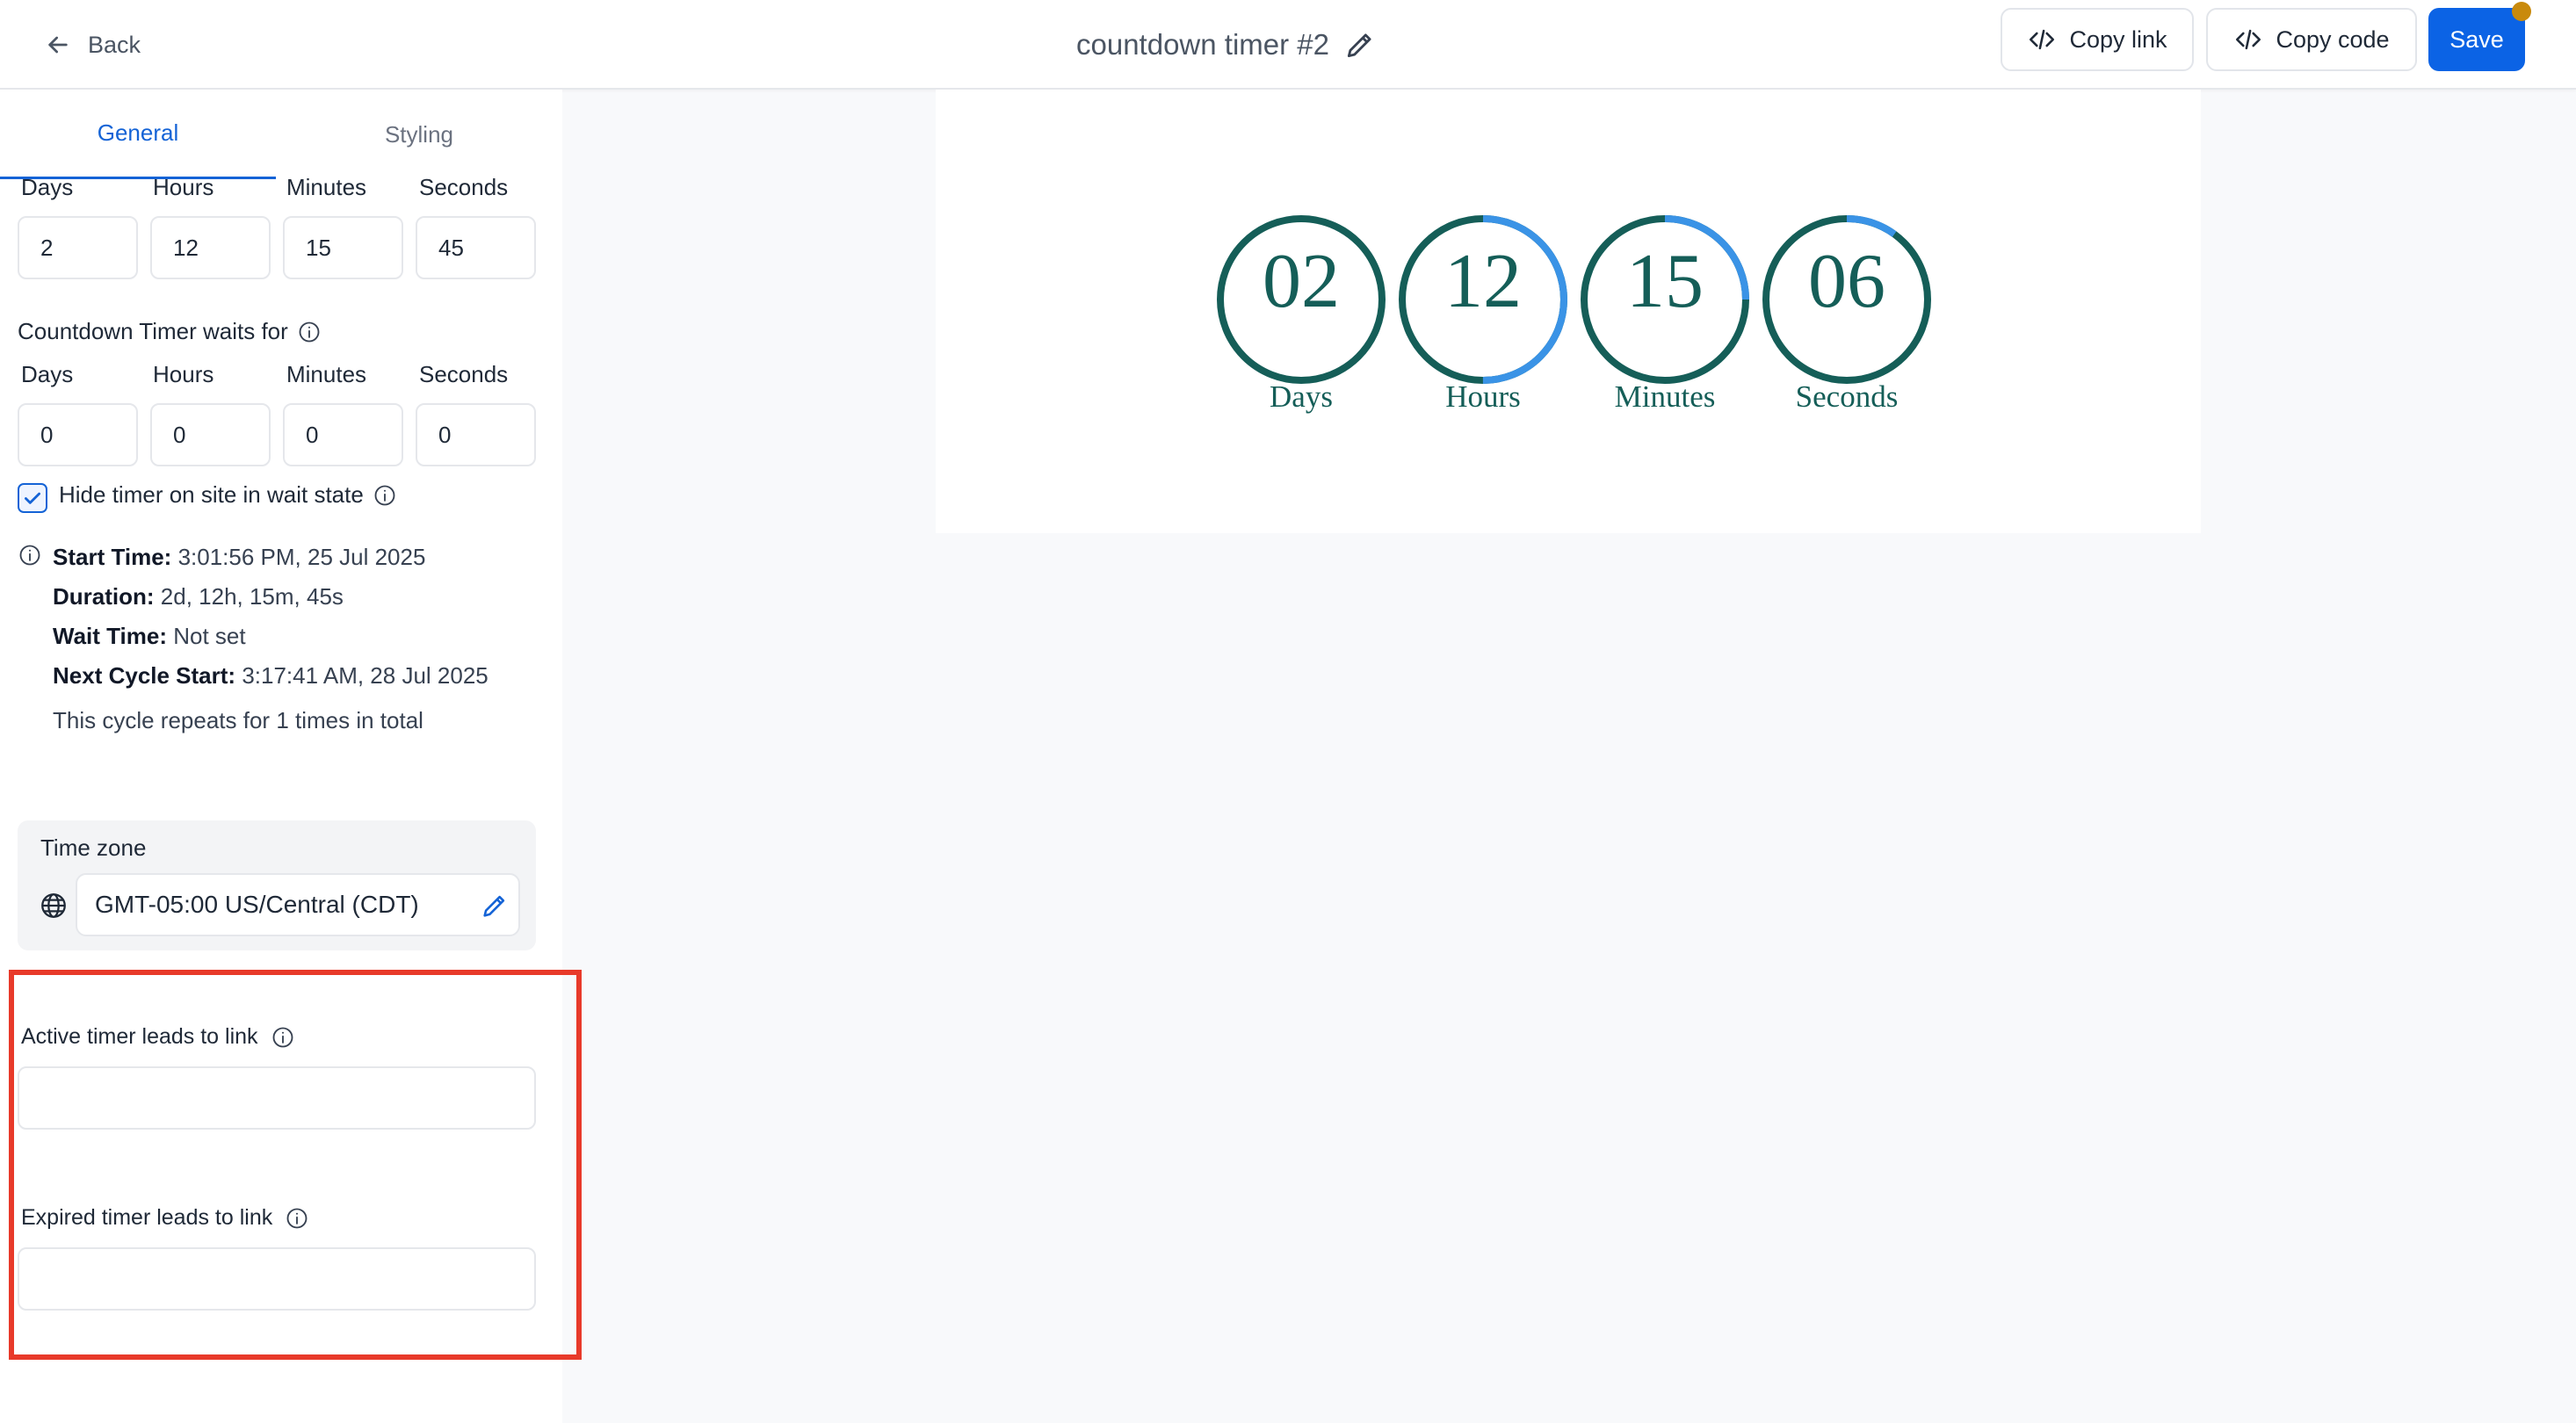  Describe the element at coordinates (110, 636) in the screenshot. I see `wait-time-label: Wait Time:` at that location.